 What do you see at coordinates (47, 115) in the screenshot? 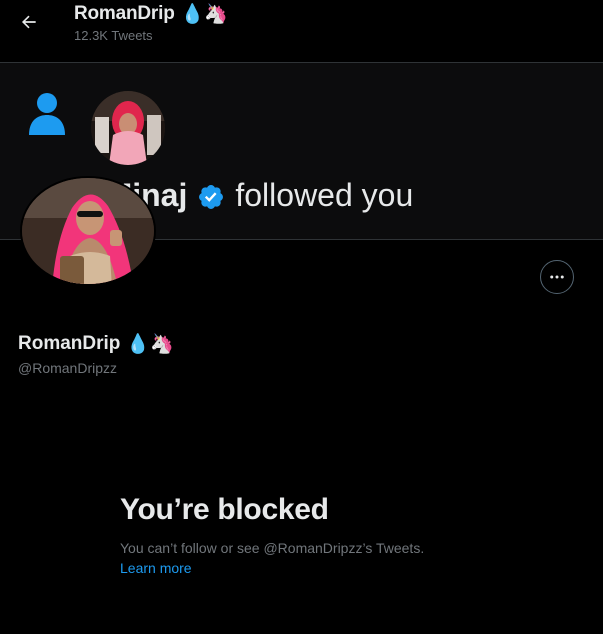
I see `person-icon` at bounding box center [47, 115].